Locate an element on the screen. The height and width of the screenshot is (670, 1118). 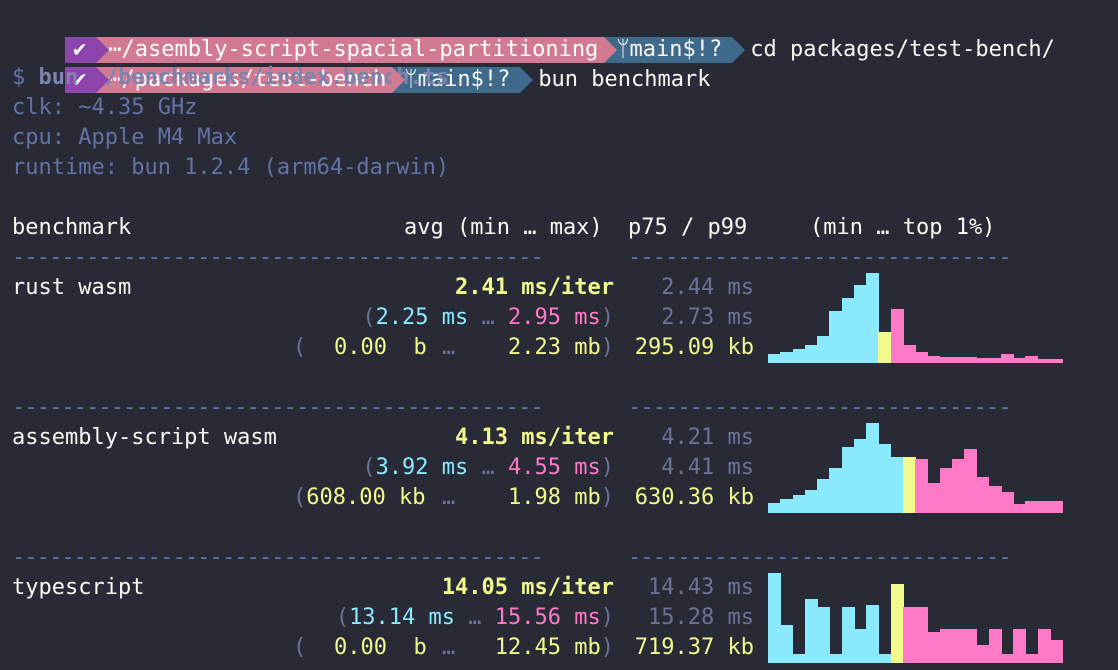
min-time: 2.25 ms is located at coordinates (422, 317).